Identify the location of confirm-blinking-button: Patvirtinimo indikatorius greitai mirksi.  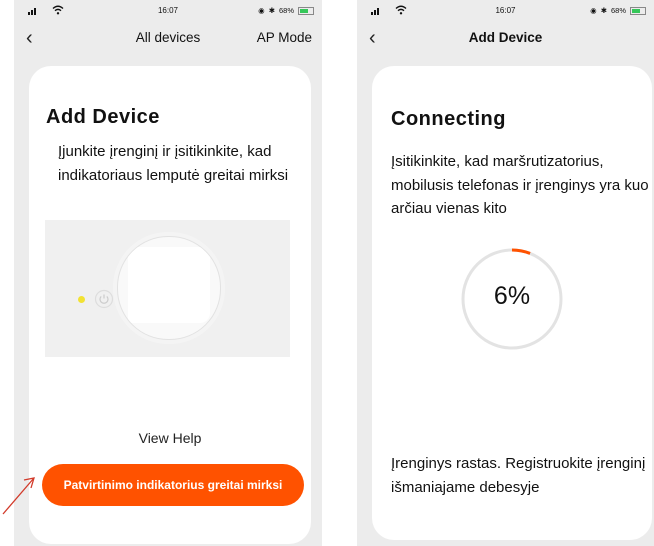
(173, 485).